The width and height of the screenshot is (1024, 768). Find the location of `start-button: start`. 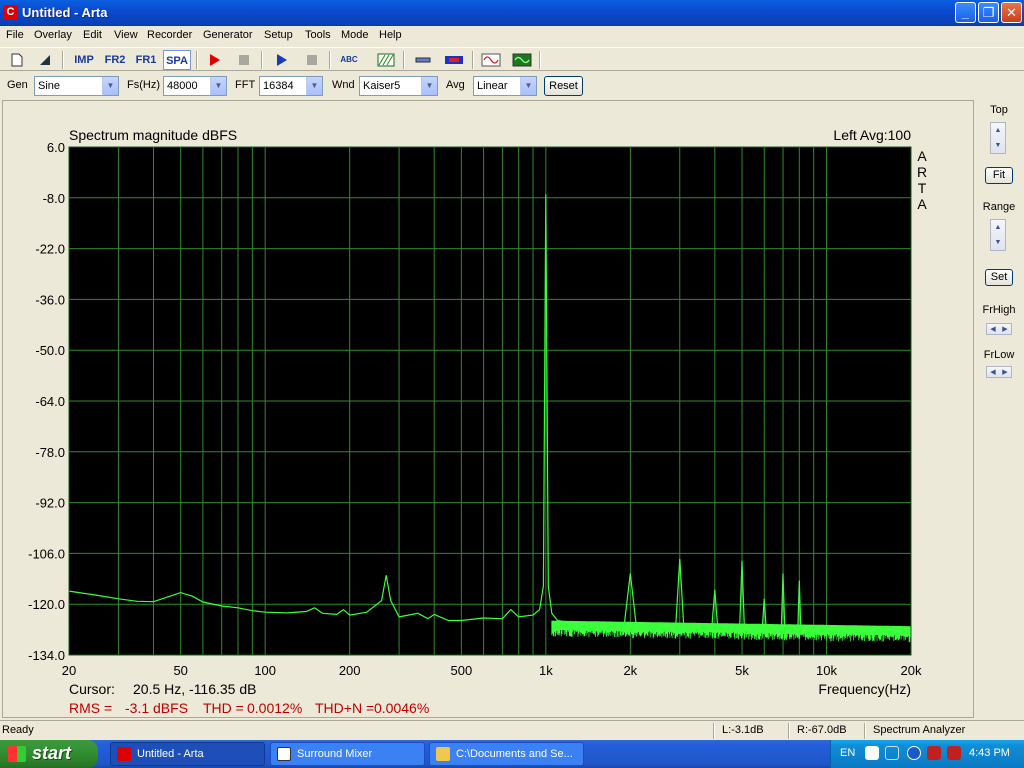

start-button: start is located at coordinates (49, 754).